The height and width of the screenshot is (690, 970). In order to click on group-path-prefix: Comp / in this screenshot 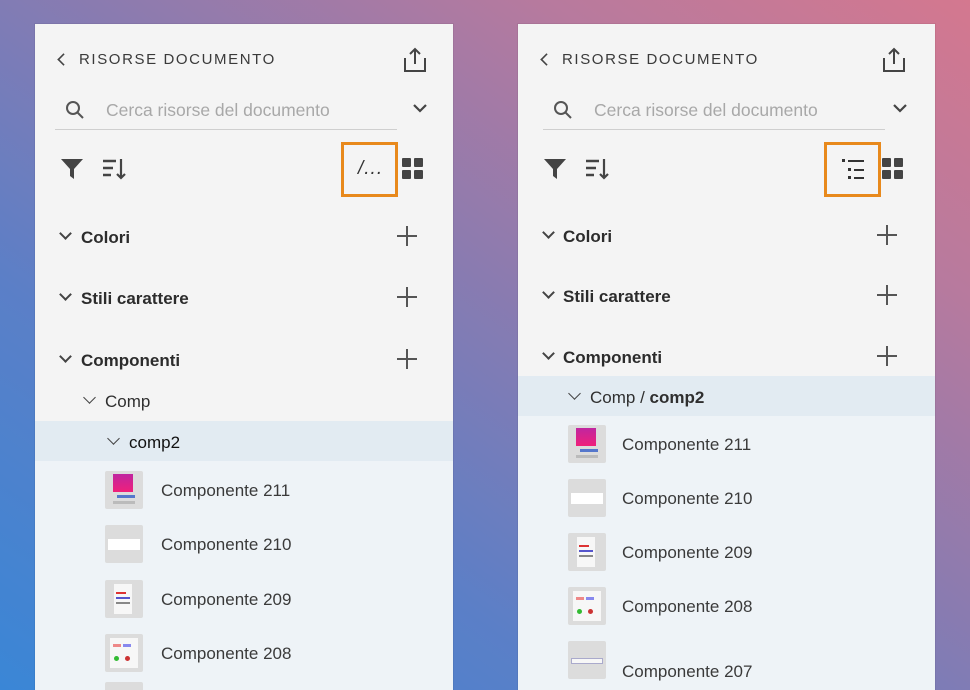, I will do `click(620, 397)`.